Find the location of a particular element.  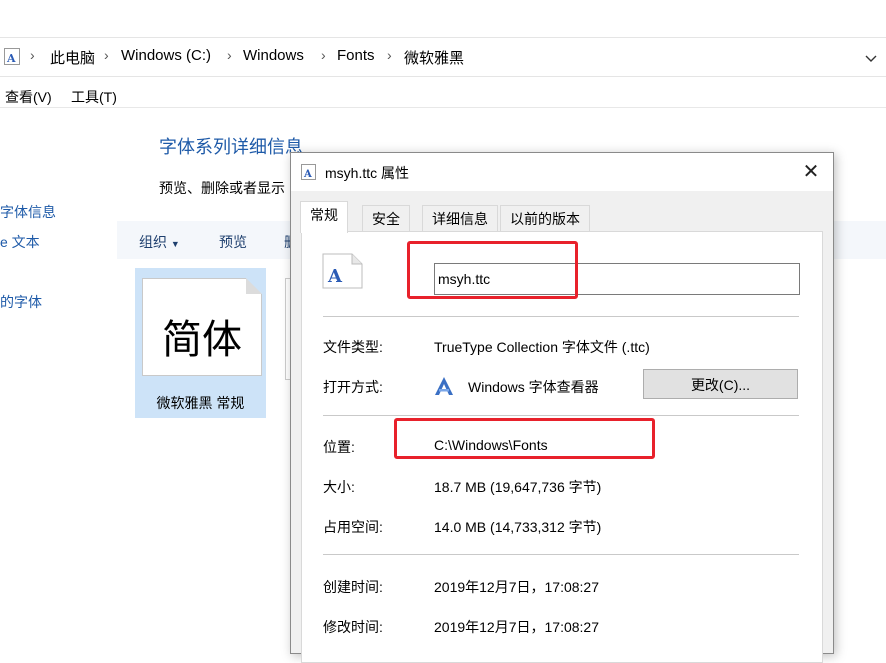

modified-label: 修改时间: is located at coordinates (353, 627).